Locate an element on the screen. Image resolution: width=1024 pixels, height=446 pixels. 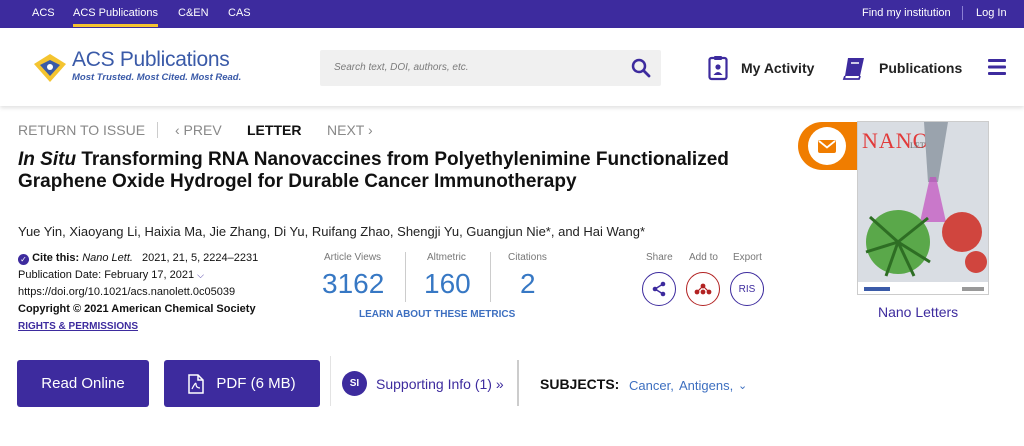
search-input: Search text, DOI, authors, etc. is located at coordinates (490, 68).